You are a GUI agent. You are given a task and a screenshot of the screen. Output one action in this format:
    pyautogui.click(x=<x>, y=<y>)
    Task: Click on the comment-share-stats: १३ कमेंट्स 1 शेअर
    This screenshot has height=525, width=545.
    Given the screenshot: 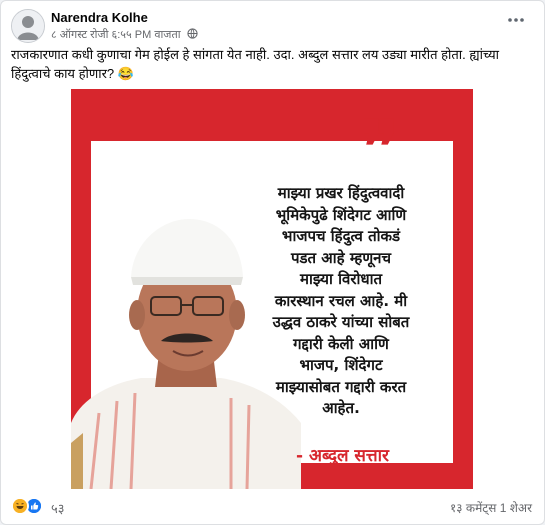 What is the action you would take?
    pyautogui.click(x=491, y=507)
    